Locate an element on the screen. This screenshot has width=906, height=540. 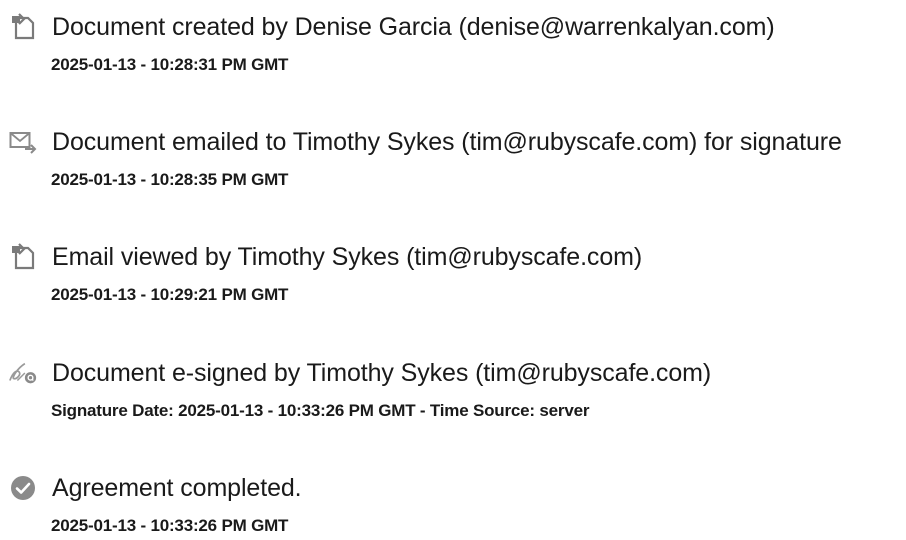
event-title: Agreement completed. is located at coordinates (177, 488).